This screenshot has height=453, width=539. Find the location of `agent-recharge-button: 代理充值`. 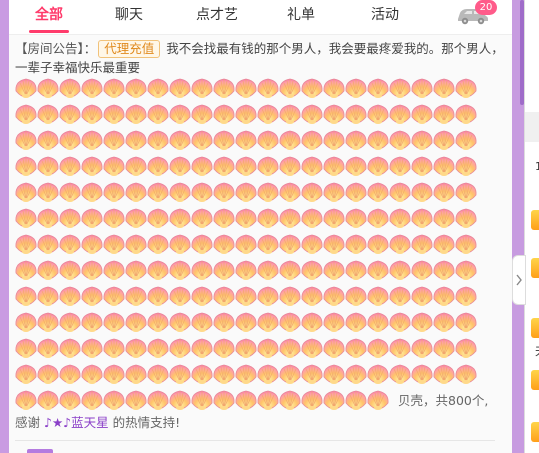

agent-recharge-button: 代理充值 is located at coordinates (129, 49).